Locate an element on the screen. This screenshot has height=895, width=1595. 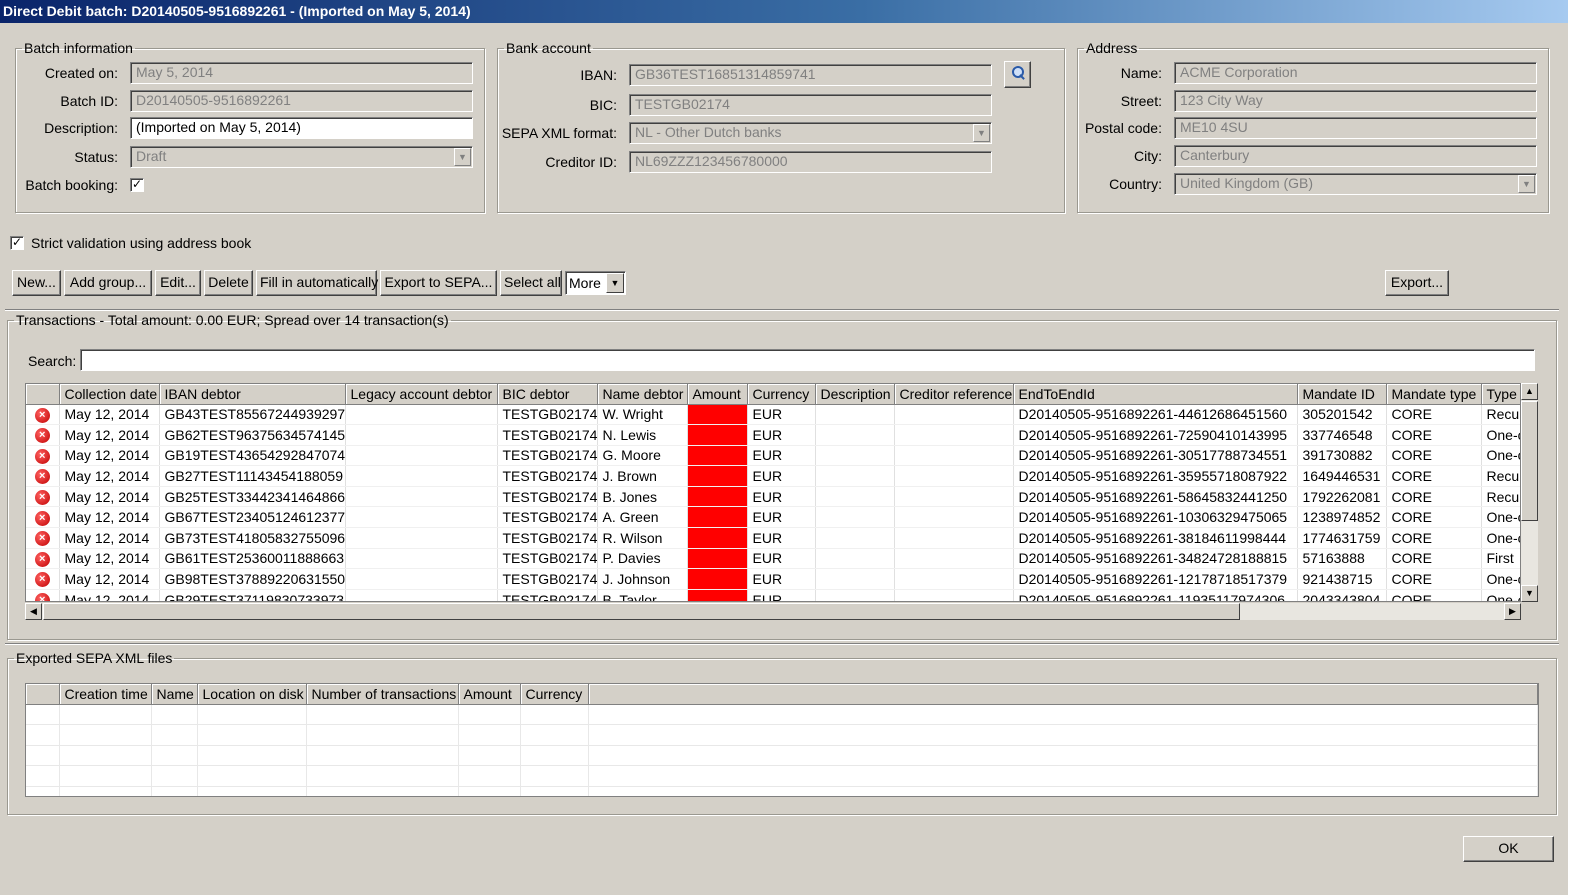
cell-mandate-id: 1238974852 is located at coordinates (1342, 517).